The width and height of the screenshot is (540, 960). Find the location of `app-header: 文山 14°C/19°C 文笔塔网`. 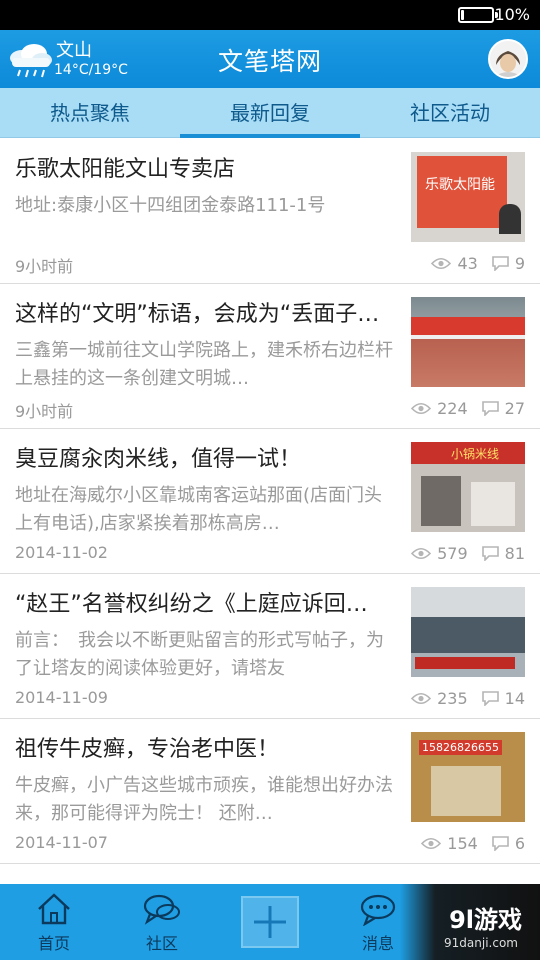

app-header: 文山 14°C/19°C 文笔塔网 is located at coordinates (270, 59).